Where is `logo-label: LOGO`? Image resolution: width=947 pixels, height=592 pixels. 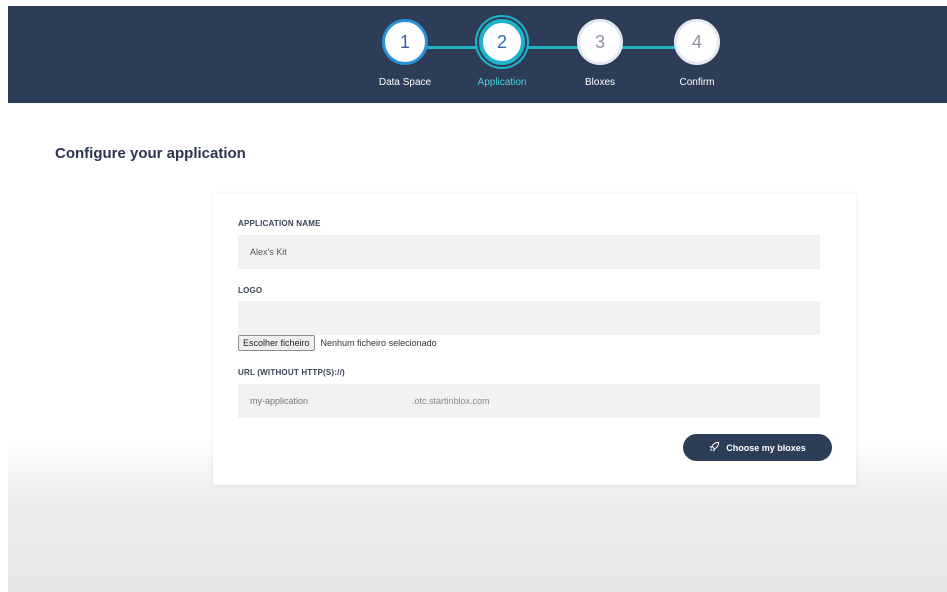 logo-label: LOGO is located at coordinates (250, 290).